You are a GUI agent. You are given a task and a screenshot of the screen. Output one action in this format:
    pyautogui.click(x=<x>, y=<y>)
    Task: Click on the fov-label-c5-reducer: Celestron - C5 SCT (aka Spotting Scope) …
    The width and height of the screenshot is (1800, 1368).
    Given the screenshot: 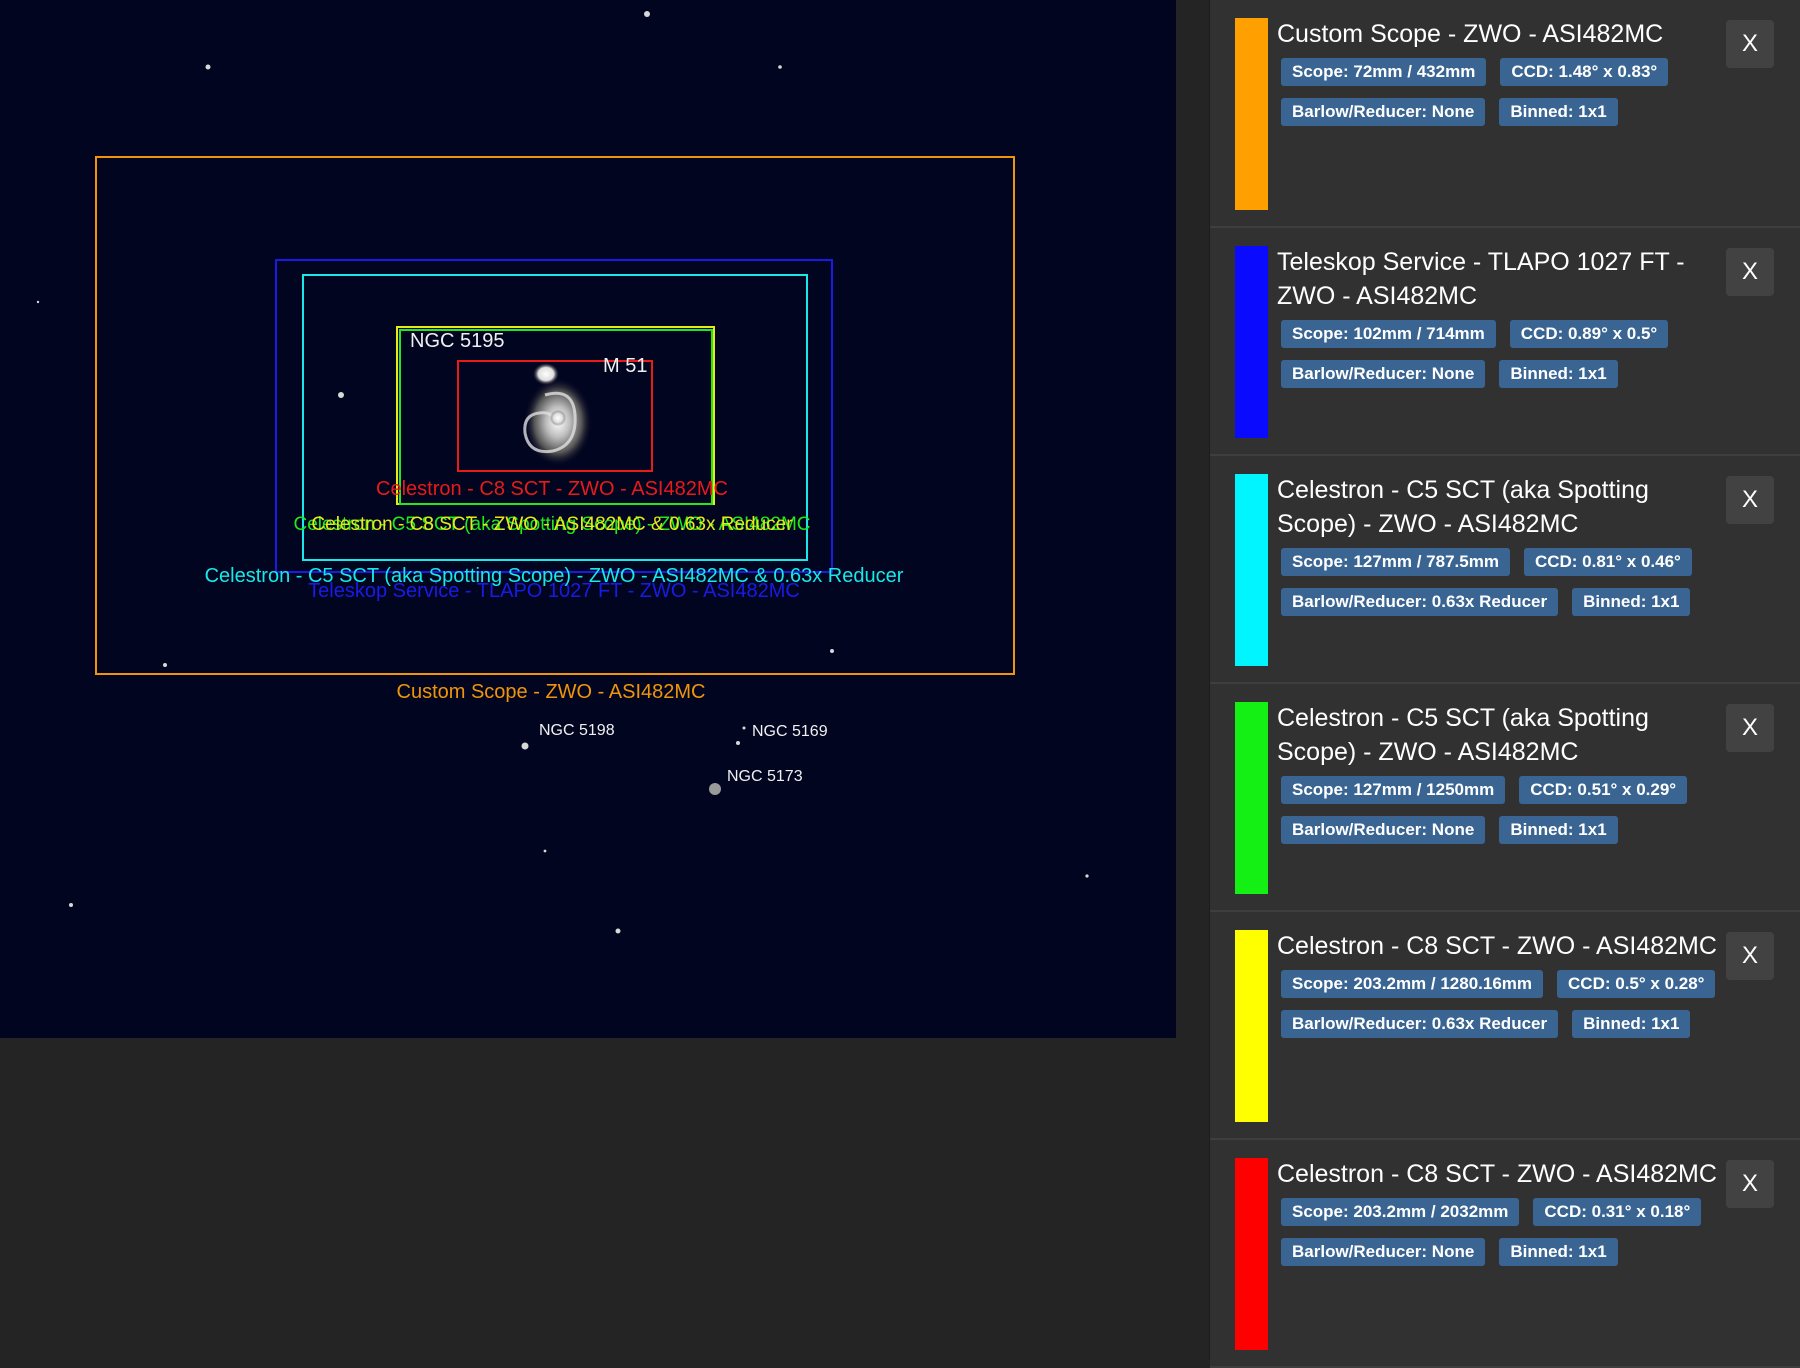 What is the action you would take?
    pyautogui.click(x=554, y=576)
    